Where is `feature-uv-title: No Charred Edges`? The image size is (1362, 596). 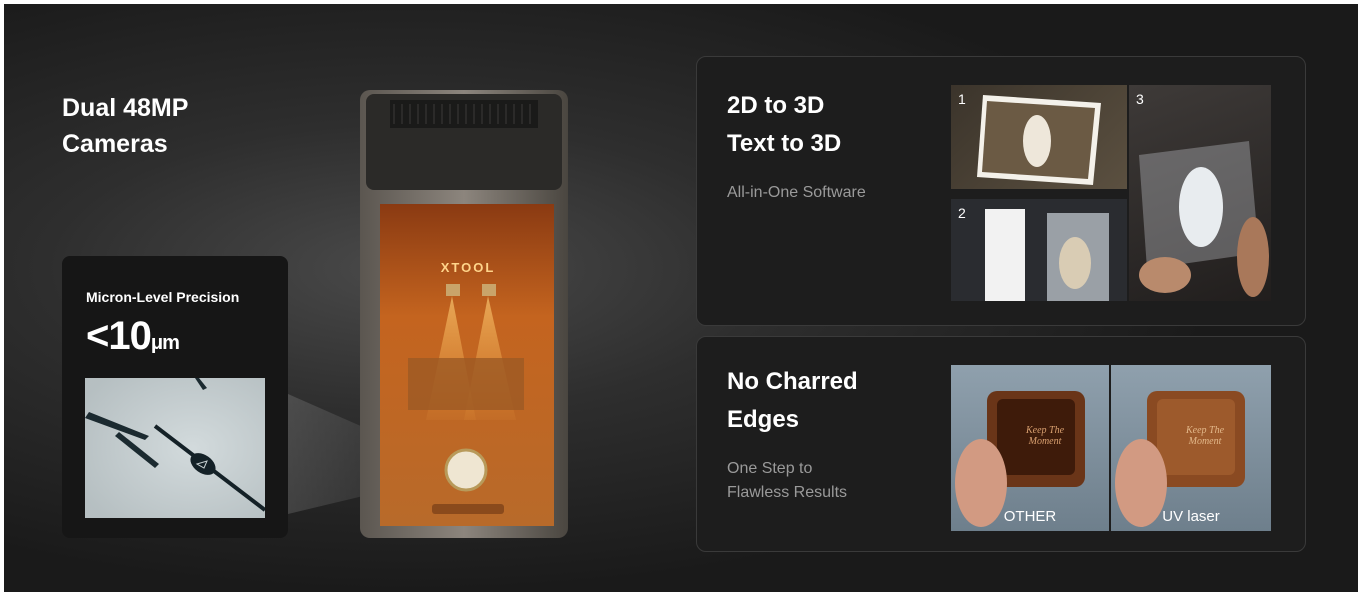 feature-uv-title: No Charred Edges is located at coordinates (792, 401).